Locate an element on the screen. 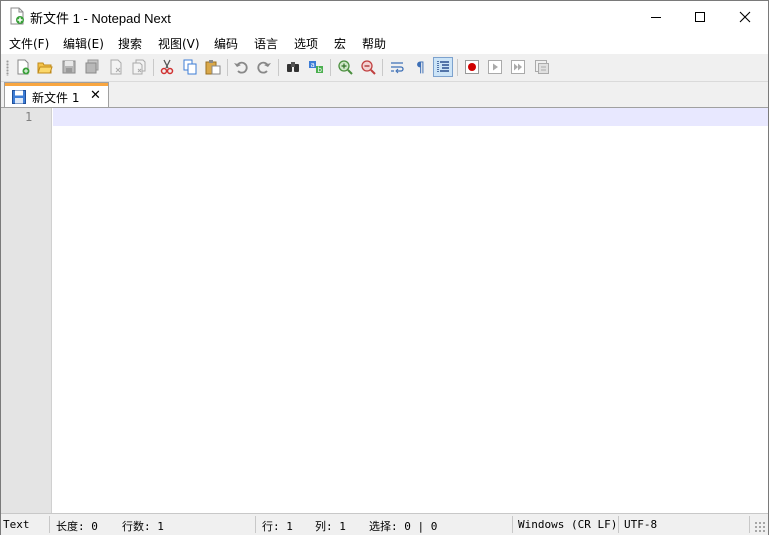 This screenshot has width=769, height=535. menu-view: 视图(V) is located at coordinates (179, 43).